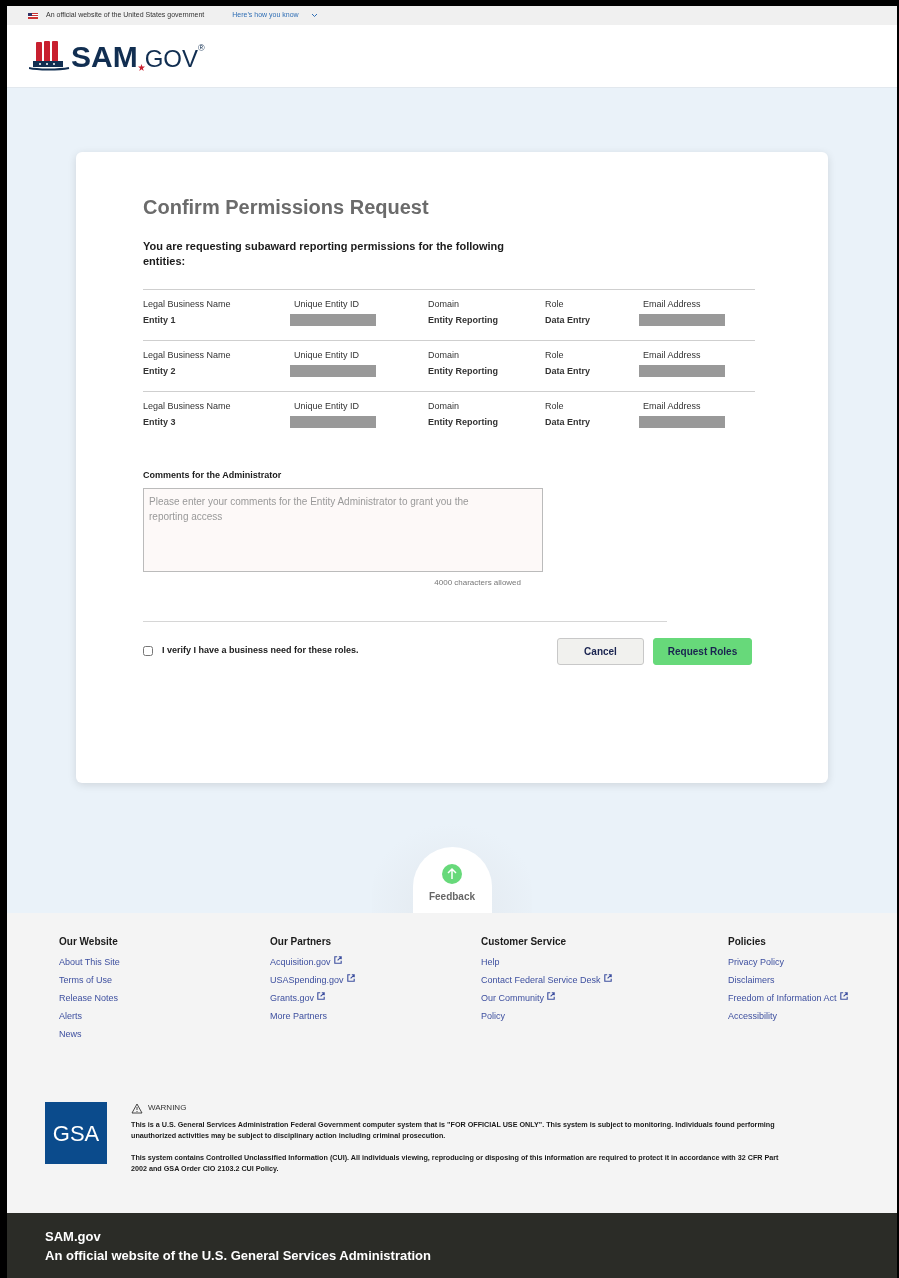  I want to click on footer-link: Contact Federal Service Desk, so click(604, 980).